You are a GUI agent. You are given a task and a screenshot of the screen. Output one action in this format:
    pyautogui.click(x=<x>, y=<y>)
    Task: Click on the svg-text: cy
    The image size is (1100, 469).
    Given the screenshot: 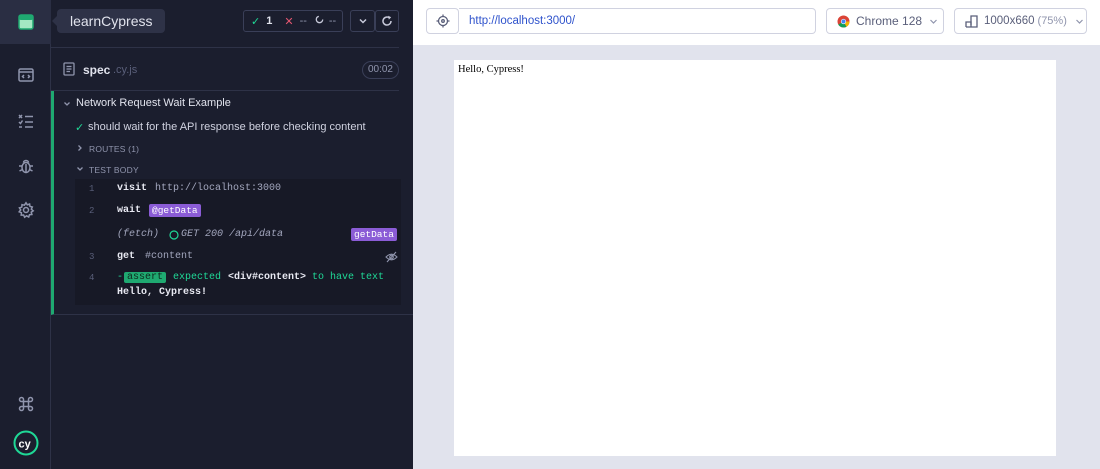 What is the action you would take?
    pyautogui.click(x=24, y=445)
    